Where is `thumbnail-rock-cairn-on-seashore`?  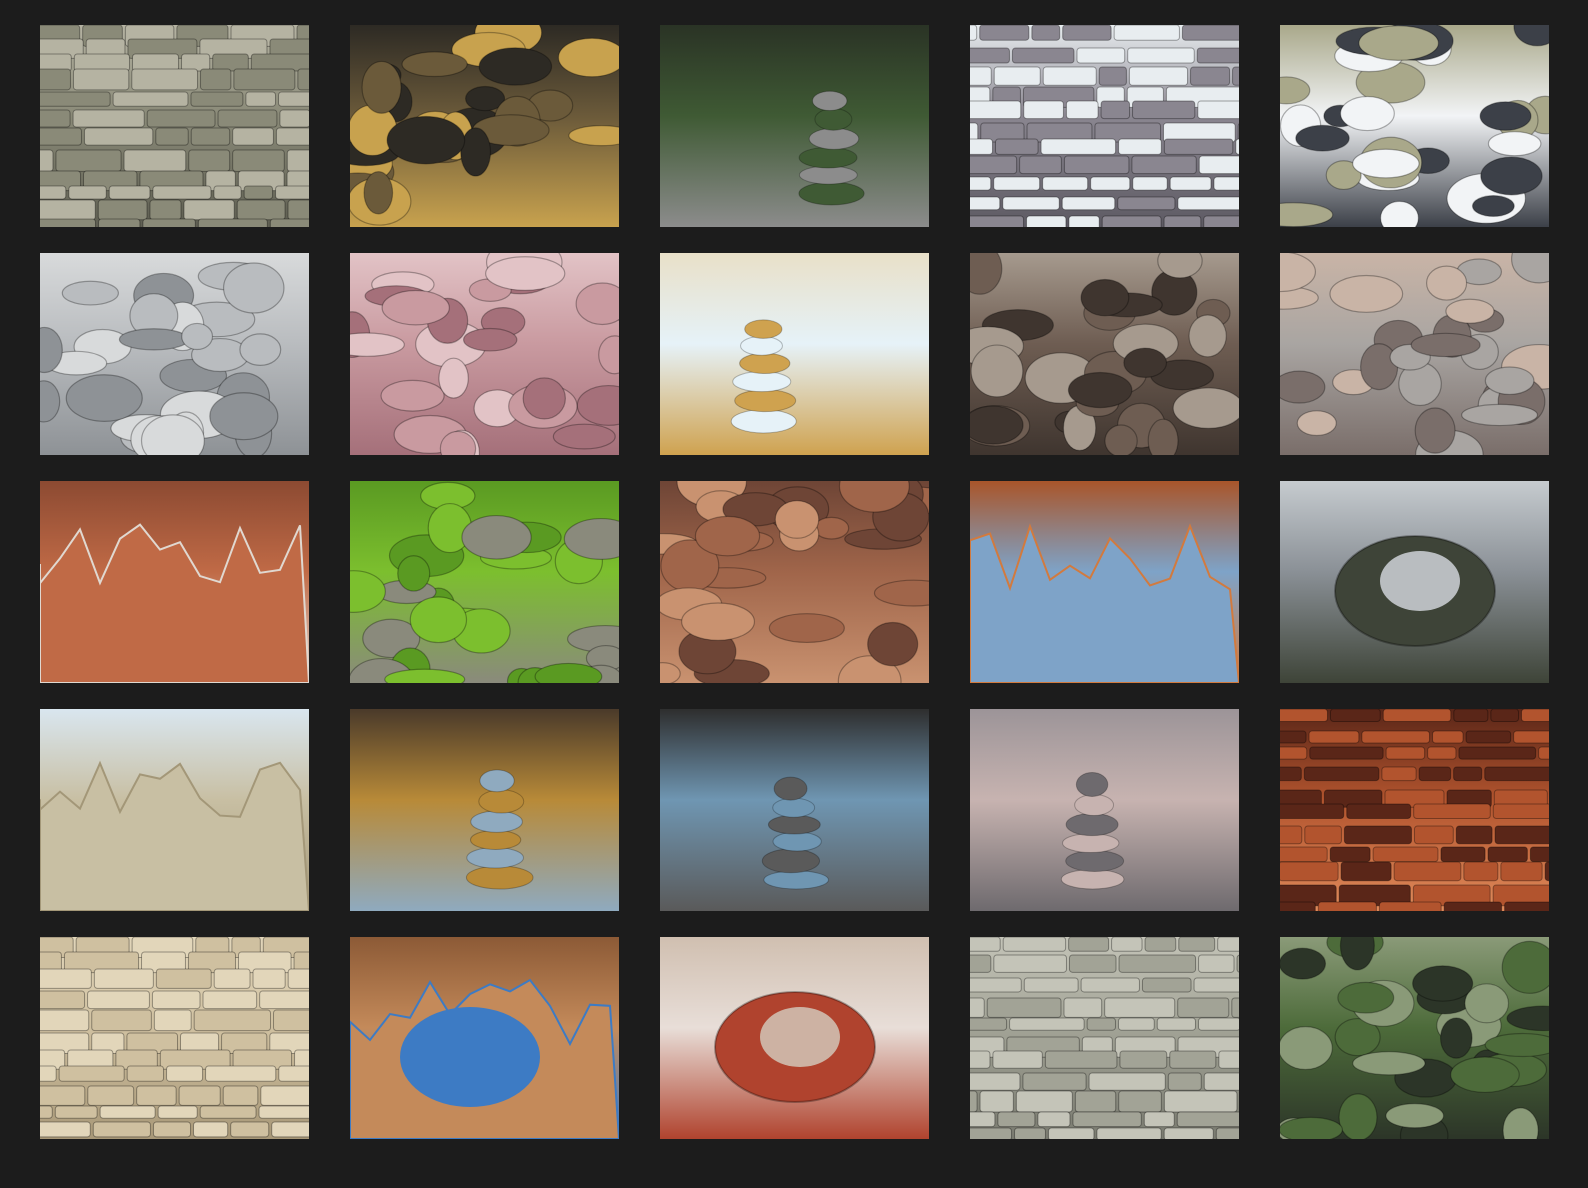
thumbnail-rock-cairn-on-seashore is located at coordinates (484, 810).